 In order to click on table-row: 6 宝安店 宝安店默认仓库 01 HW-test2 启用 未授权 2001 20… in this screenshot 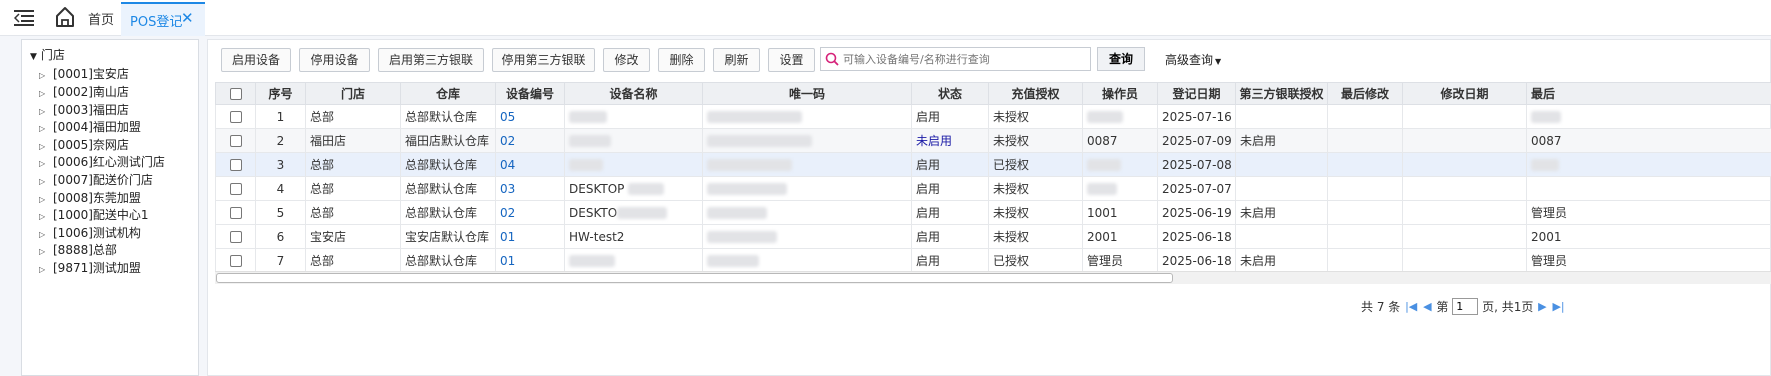, I will do `click(993, 236)`.